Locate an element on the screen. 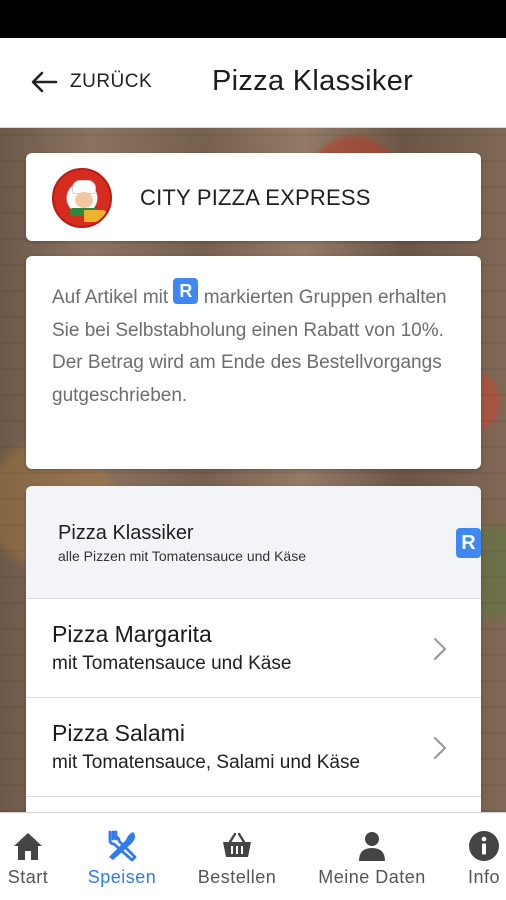  app-header: ZURÜCK Pizza Klassiker is located at coordinates (253, 83).